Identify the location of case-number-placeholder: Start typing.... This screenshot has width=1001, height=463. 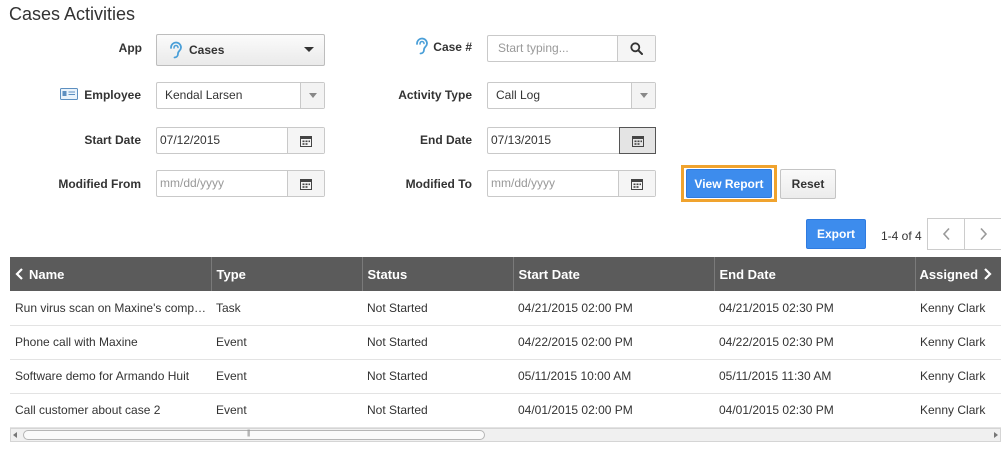
(533, 48).